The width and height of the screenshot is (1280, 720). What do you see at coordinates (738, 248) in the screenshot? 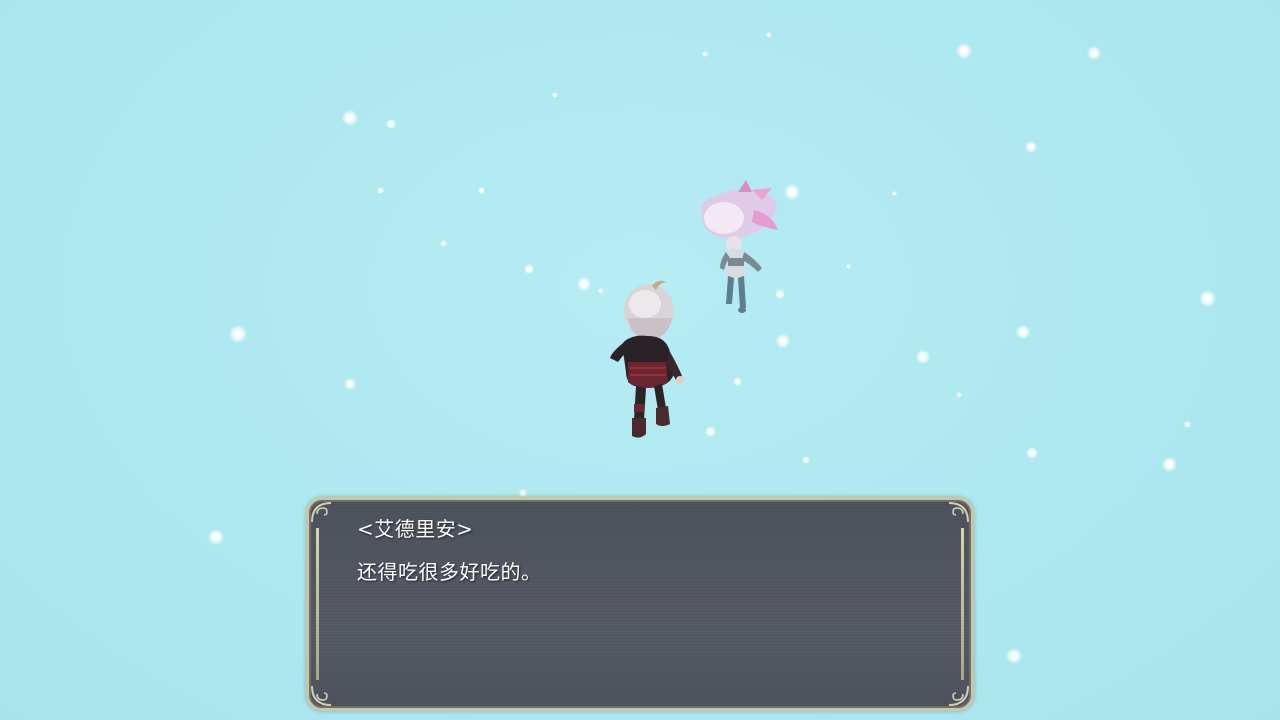
I see `companion-spirit-sprite` at bounding box center [738, 248].